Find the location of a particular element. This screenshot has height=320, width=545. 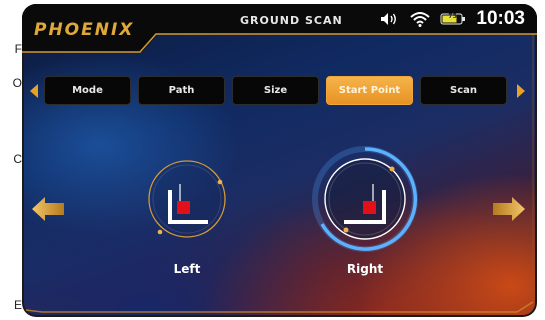

screen-title: GROUND SCAN is located at coordinates (291, 20).